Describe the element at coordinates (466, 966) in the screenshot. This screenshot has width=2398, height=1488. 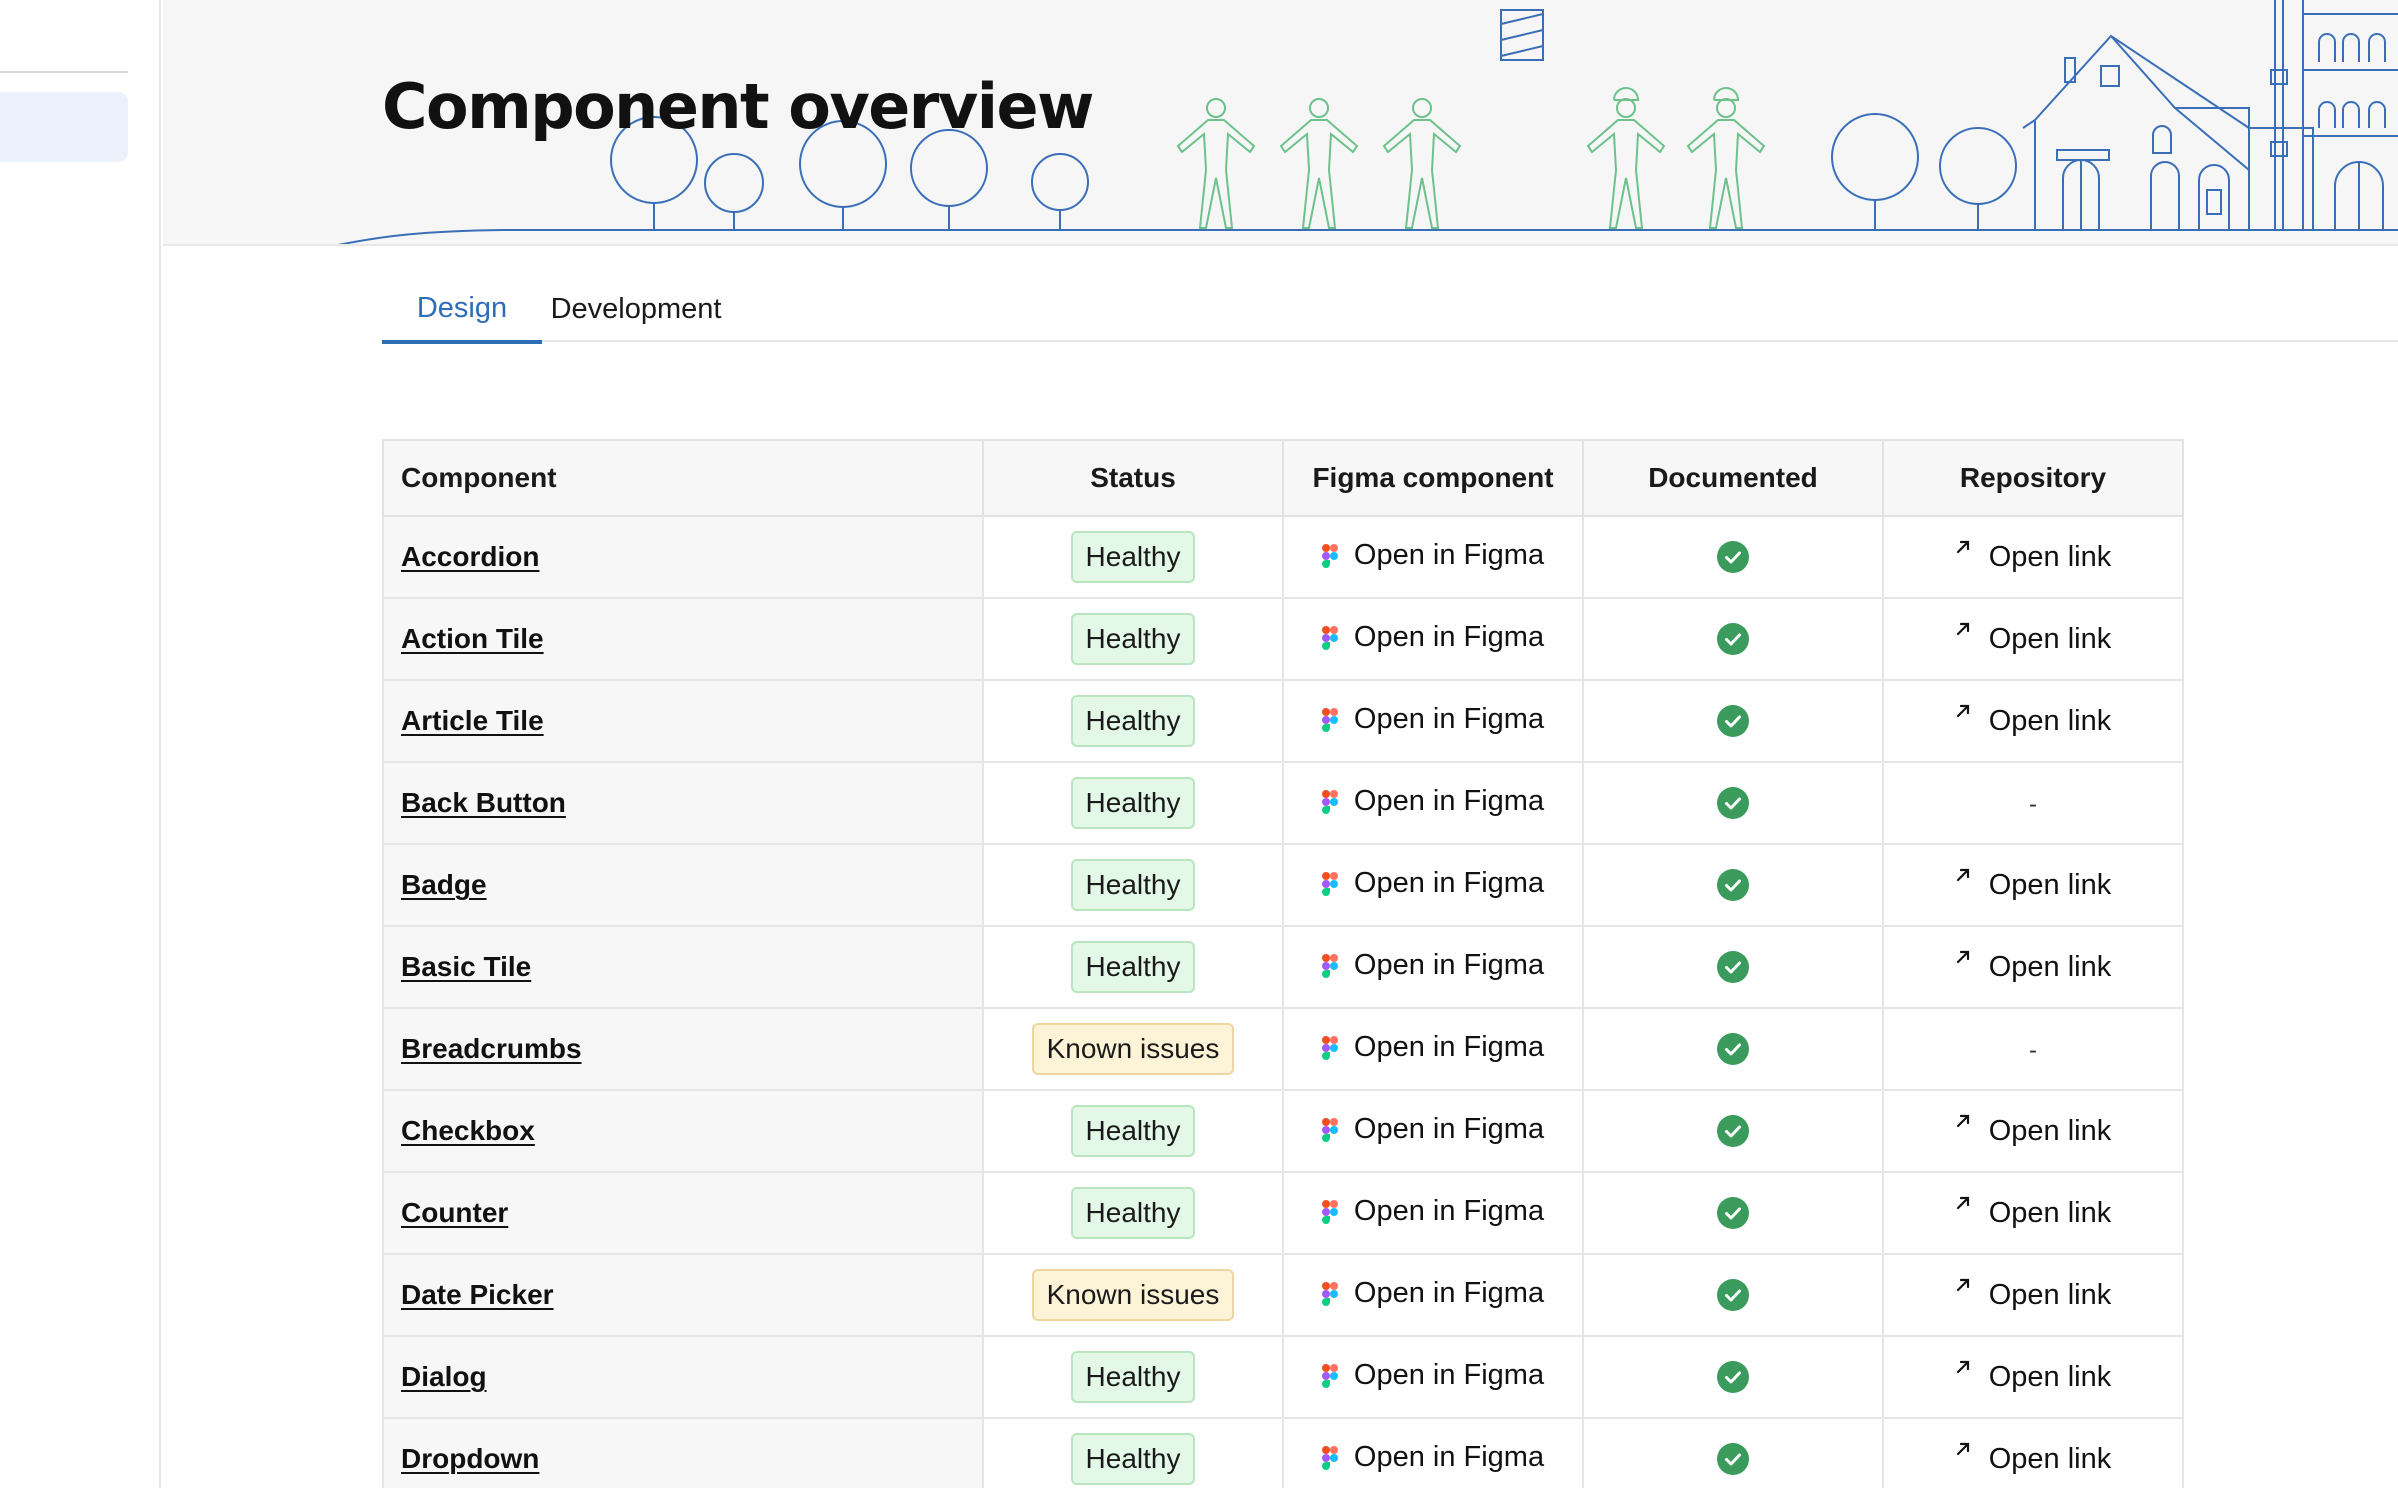
I see `component-link: Basic Tile` at that location.